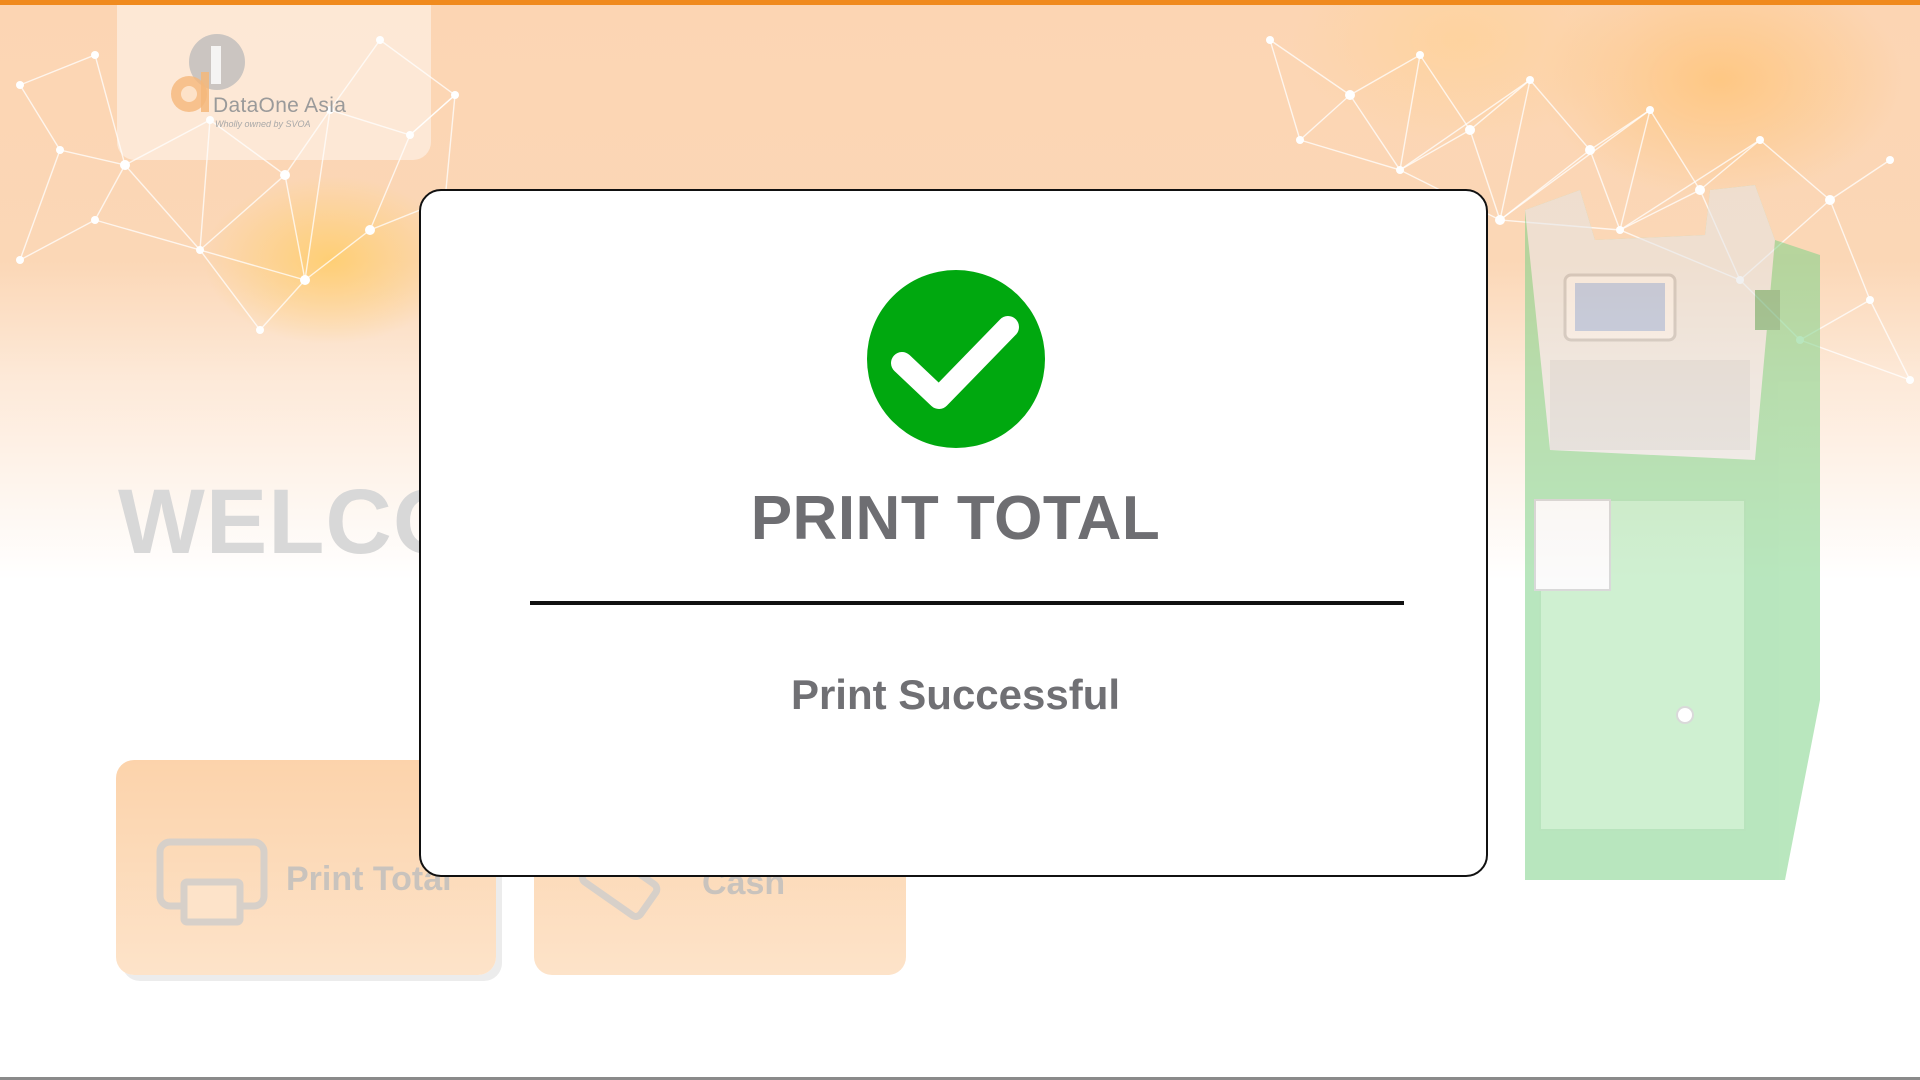  Describe the element at coordinates (280, 105) in the screenshot. I see `brand-name: DataOne Asia` at that location.